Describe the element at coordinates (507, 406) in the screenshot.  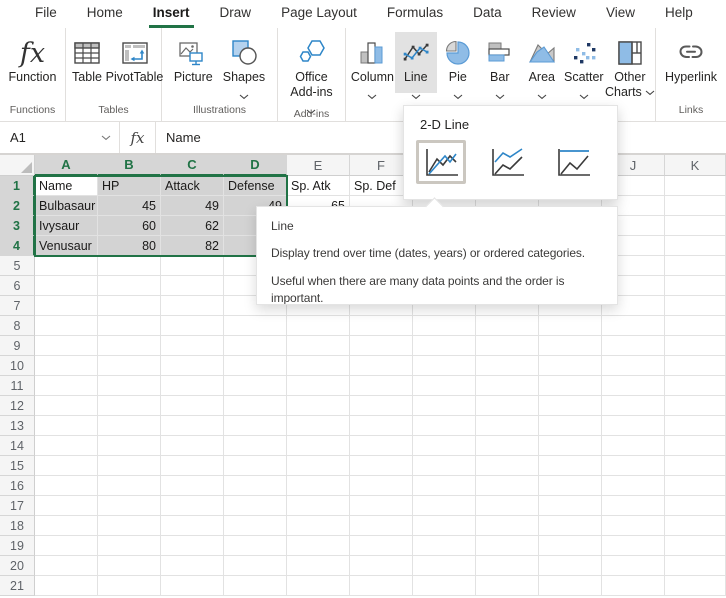
I see `cell-H12` at that location.